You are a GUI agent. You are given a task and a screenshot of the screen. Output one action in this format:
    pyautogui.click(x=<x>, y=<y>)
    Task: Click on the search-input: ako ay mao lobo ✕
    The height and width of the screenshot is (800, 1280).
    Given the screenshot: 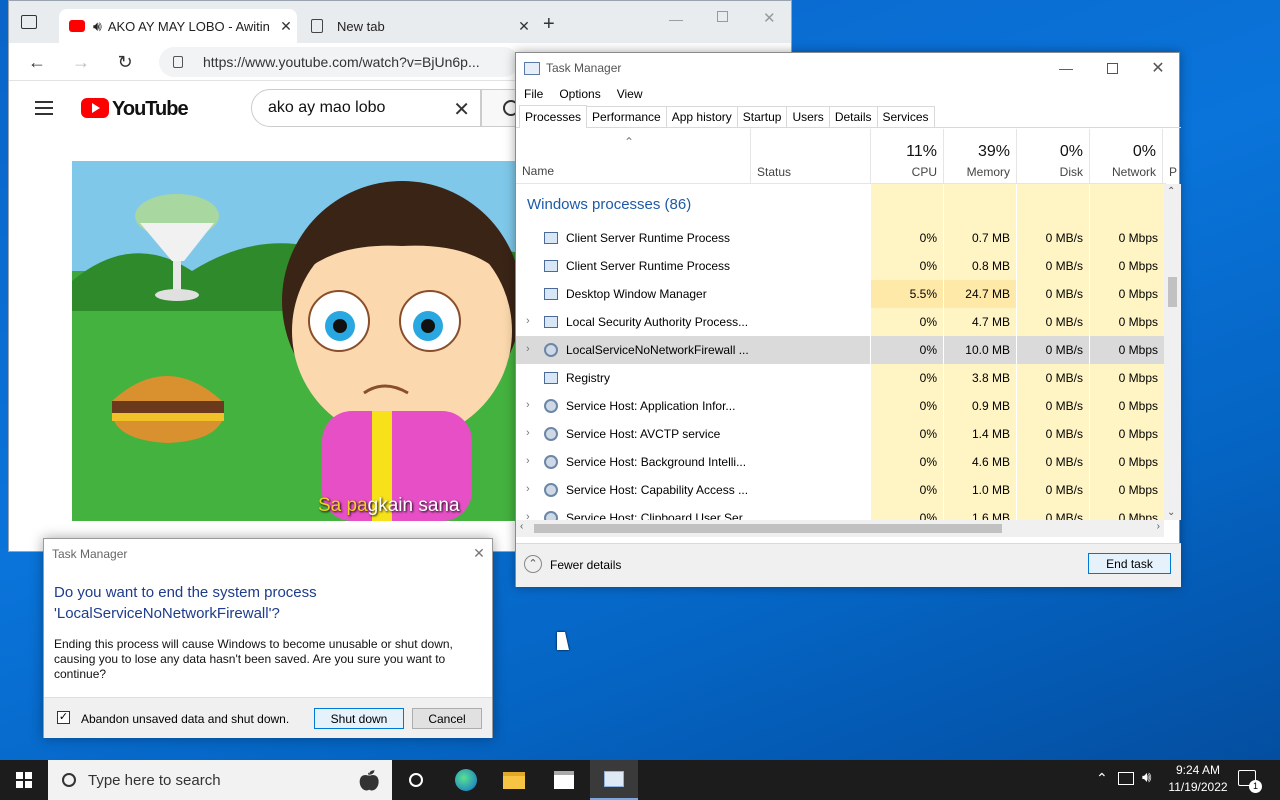 What is the action you would take?
    pyautogui.click(x=366, y=108)
    